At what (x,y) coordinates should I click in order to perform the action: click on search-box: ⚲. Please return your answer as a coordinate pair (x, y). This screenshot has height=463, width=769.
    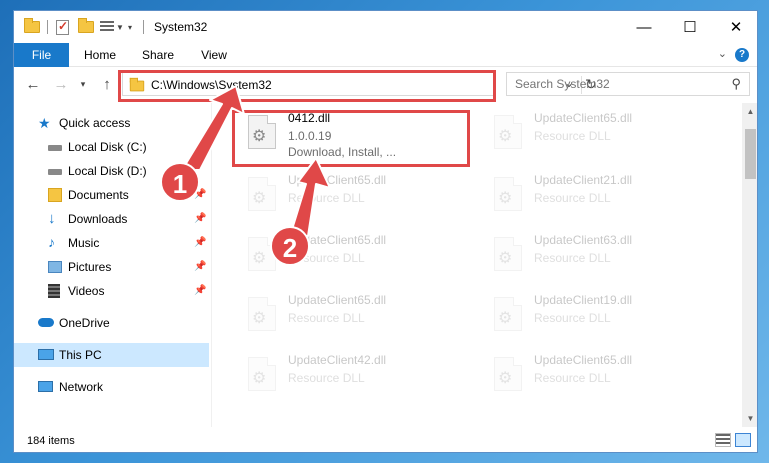
    Looking at the image, I should click on (628, 84).